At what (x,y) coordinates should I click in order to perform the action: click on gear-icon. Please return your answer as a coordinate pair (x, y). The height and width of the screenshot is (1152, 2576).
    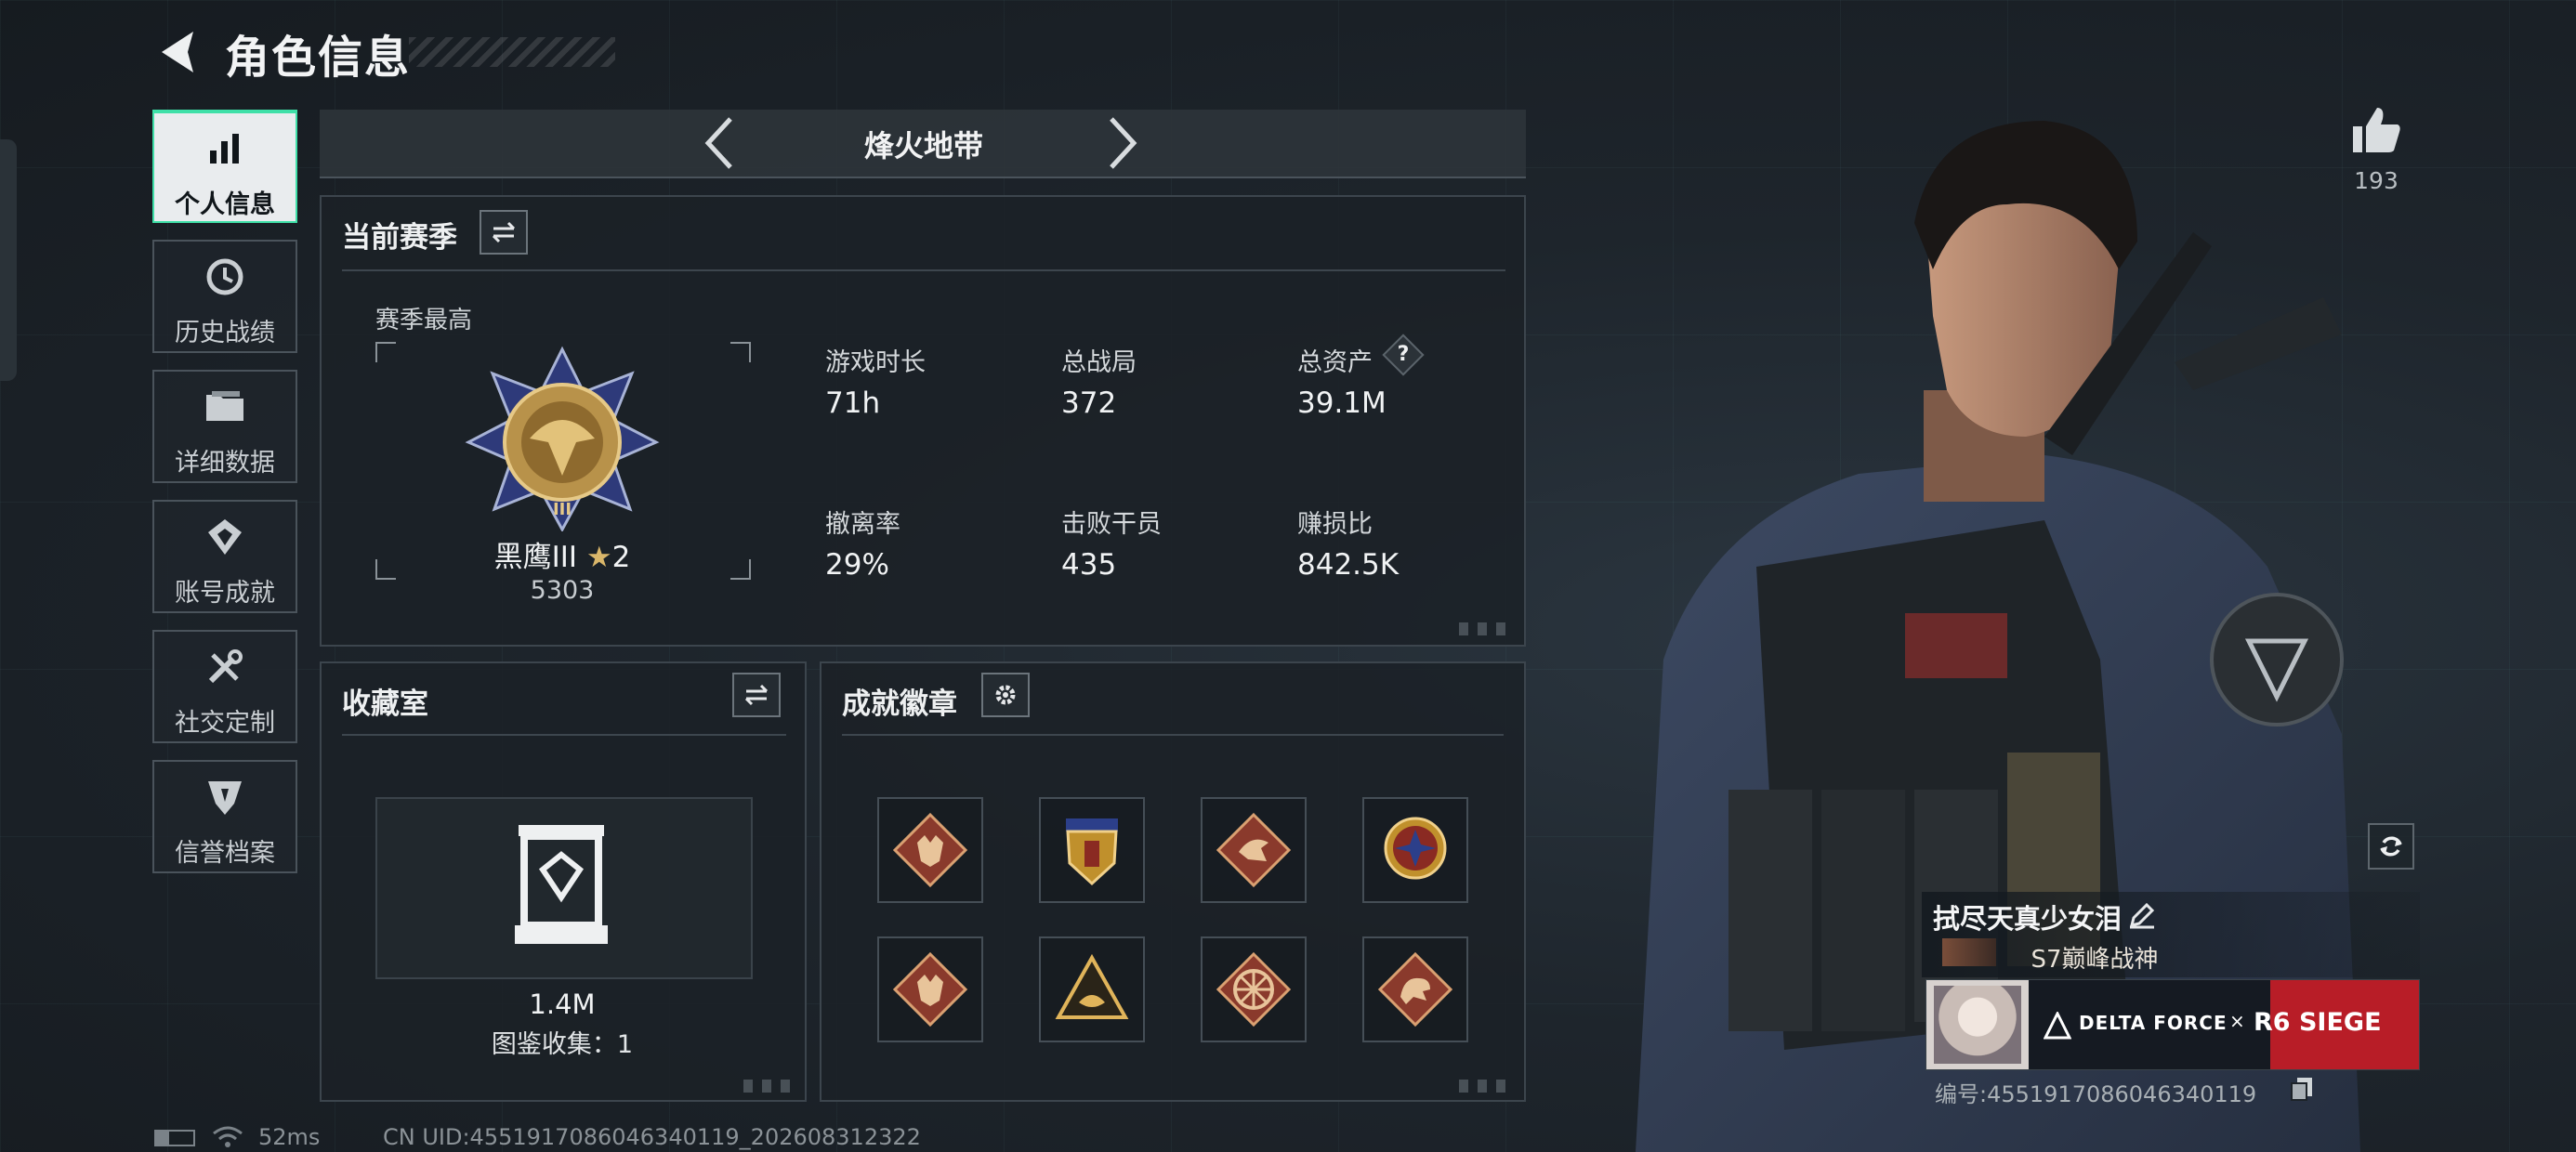
    Looking at the image, I should click on (1005, 695).